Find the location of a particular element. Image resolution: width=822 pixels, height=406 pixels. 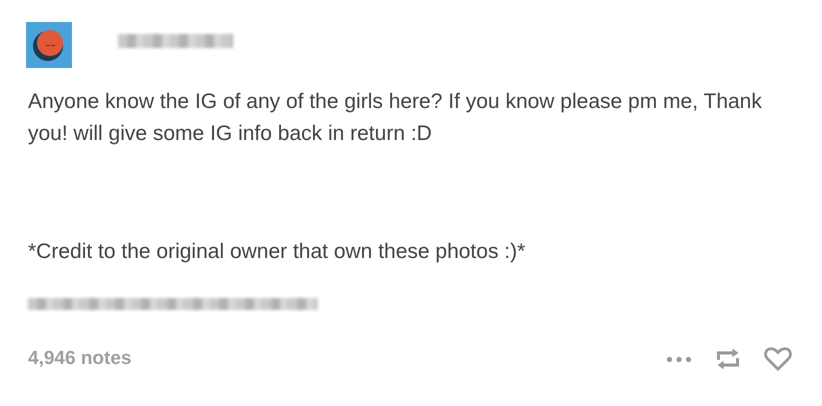

post-text: *Credit to the original owner that own these photos :)* is located at coordinates (277, 252).